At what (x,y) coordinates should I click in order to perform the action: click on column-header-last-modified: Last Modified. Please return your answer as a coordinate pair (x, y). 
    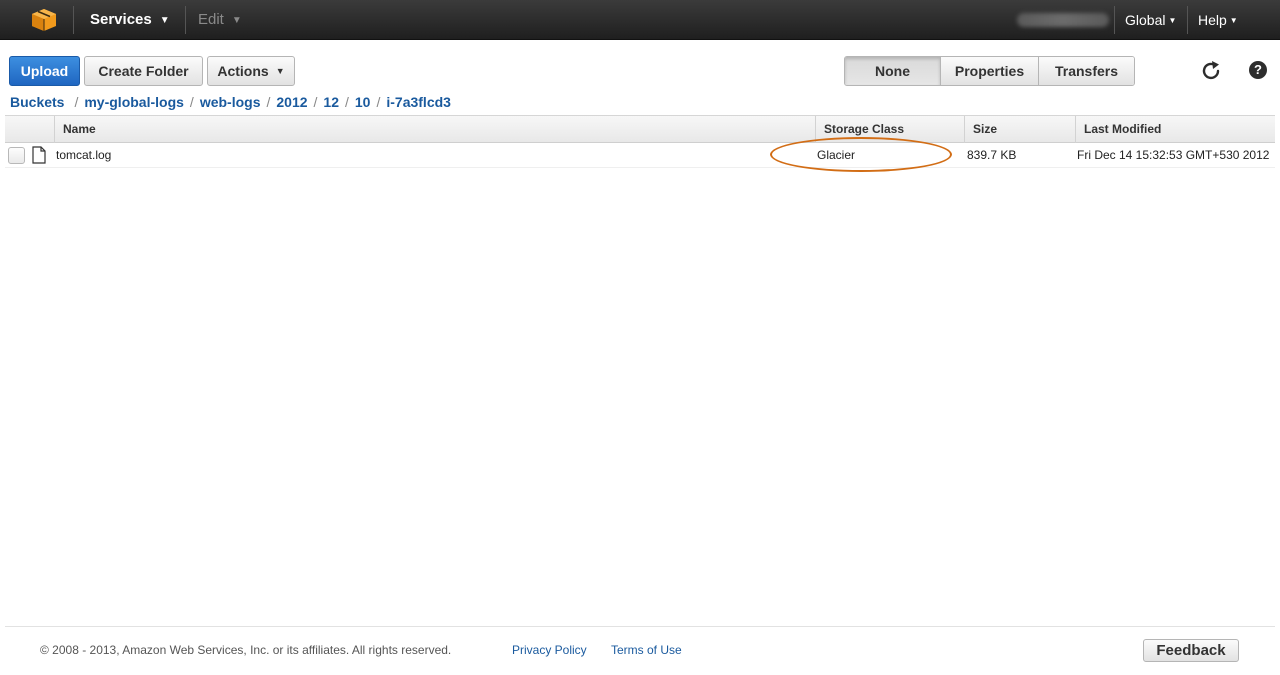
    Looking at the image, I should click on (1175, 129).